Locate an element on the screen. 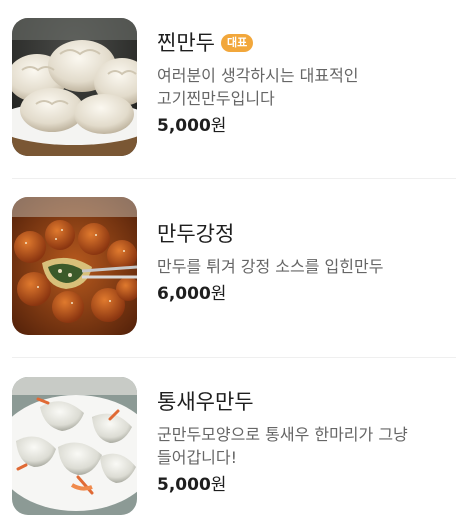 This screenshot has width=469, height=529. menu-item-title-row: 만두강정 is located at coordinates (302, 234).